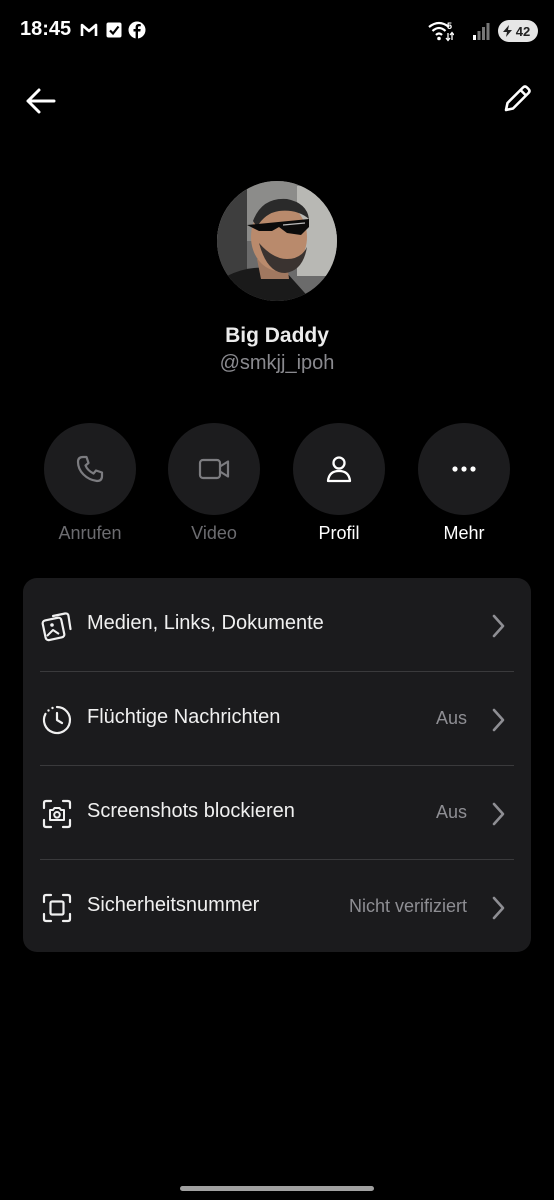 The image size is (554, 1200). Describe the element at coordinates (56, 627) in the screenshot. I see `media-gallery-icon` at that location.